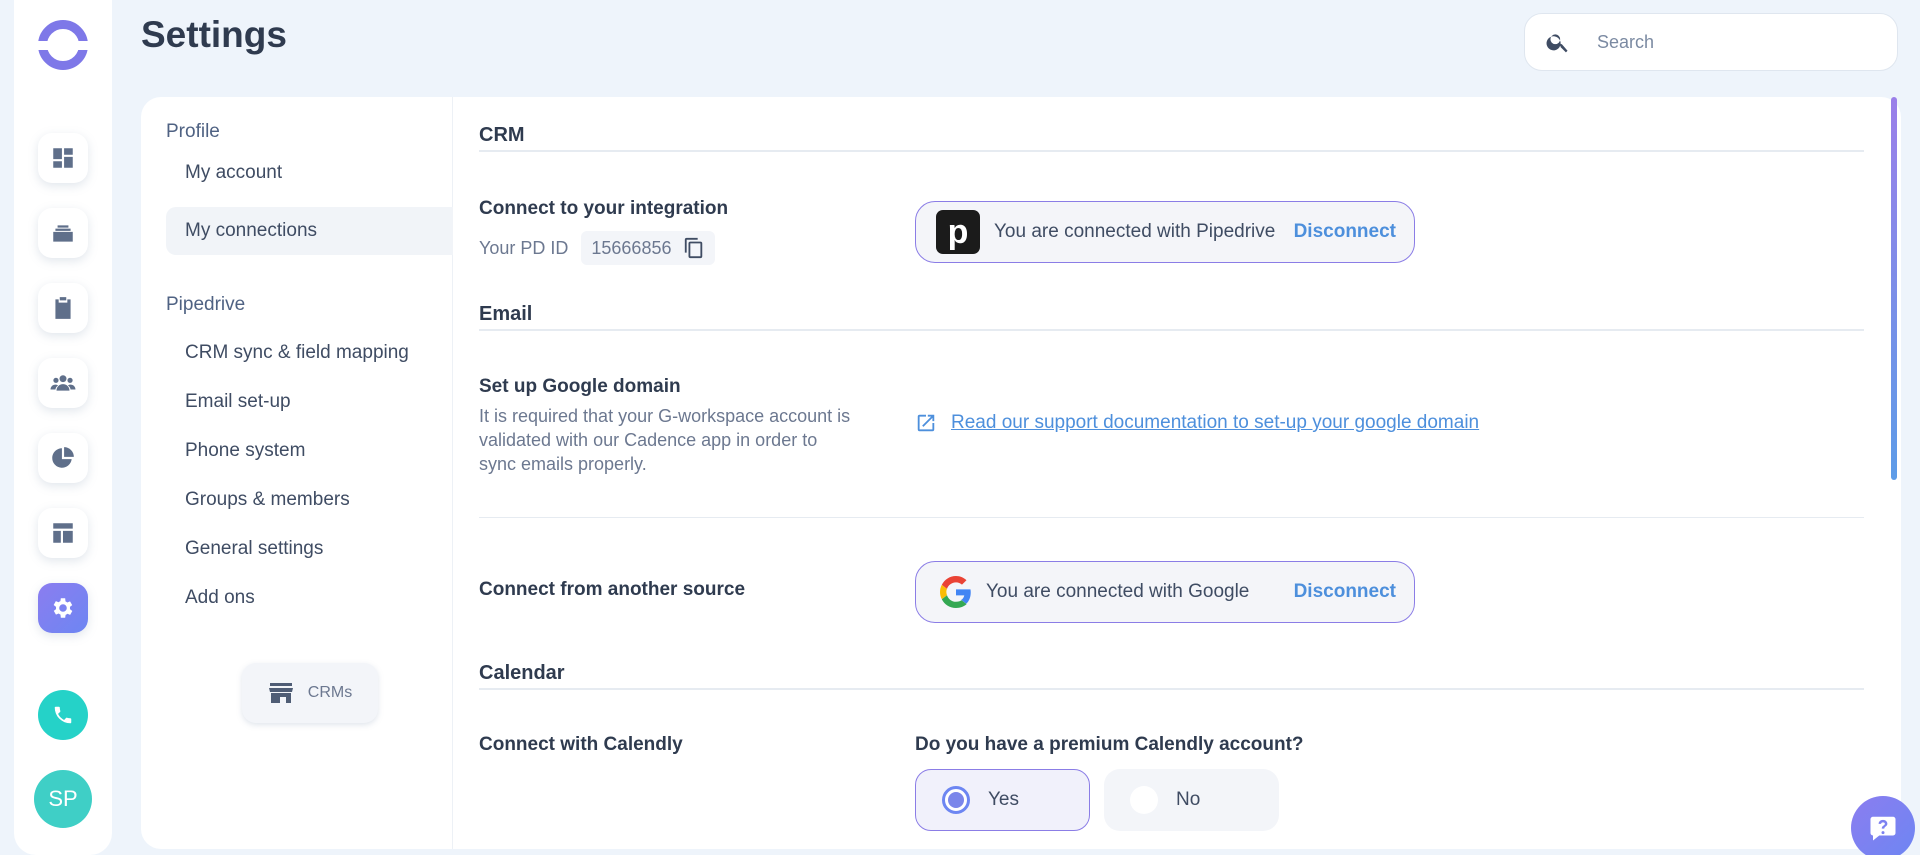  What do you see at coordinates (1188, 799) in the screenshot?
I see `calendly-no-label: No` at bounding box center [1188, 799].